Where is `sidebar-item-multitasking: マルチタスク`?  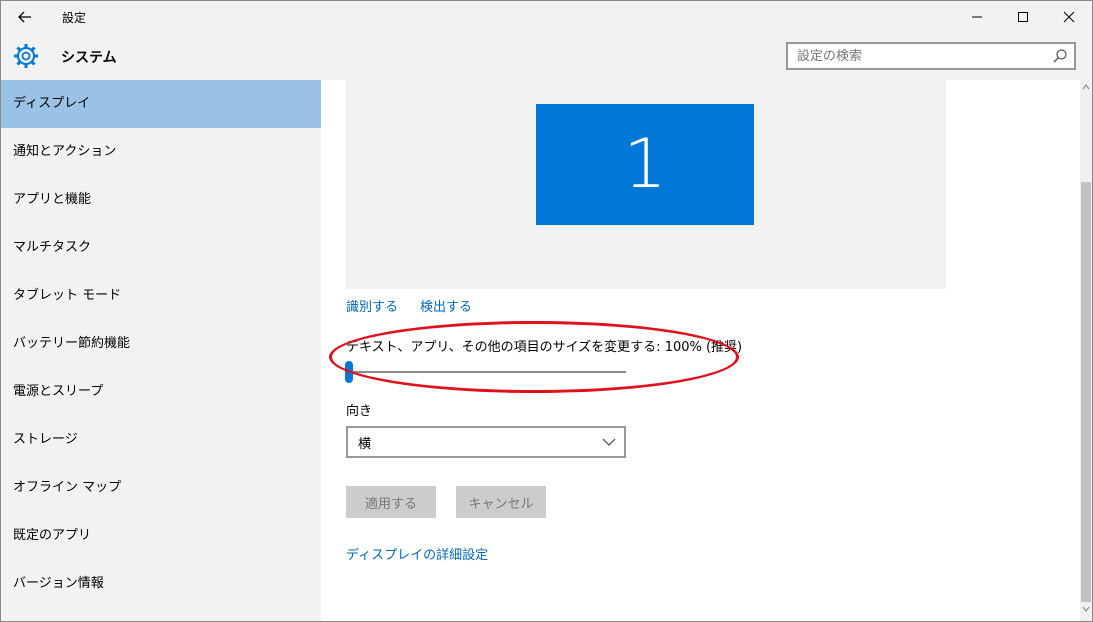
sidebar-item-multitasking: マルチタスク is located at coordinates (161, 248).